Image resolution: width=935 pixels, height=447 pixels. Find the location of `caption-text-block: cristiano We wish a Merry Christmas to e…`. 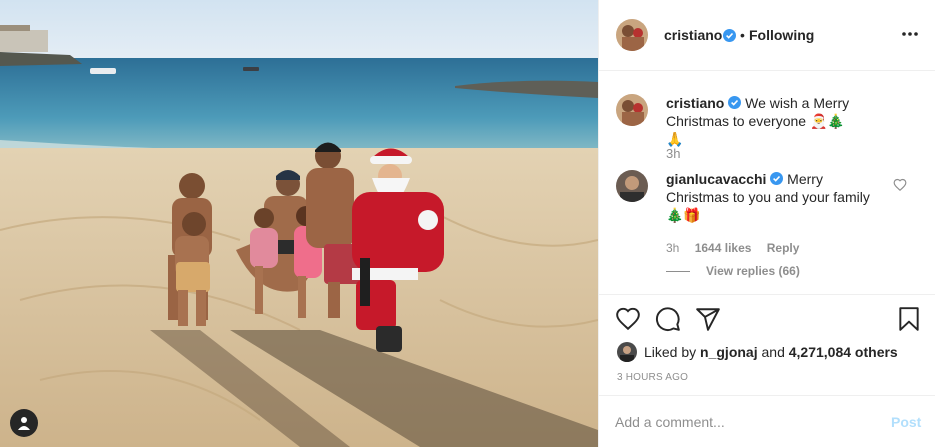

caption-text-block: cristiano We wish a Merry Christmas to e… is located at coordinates (761, 121).